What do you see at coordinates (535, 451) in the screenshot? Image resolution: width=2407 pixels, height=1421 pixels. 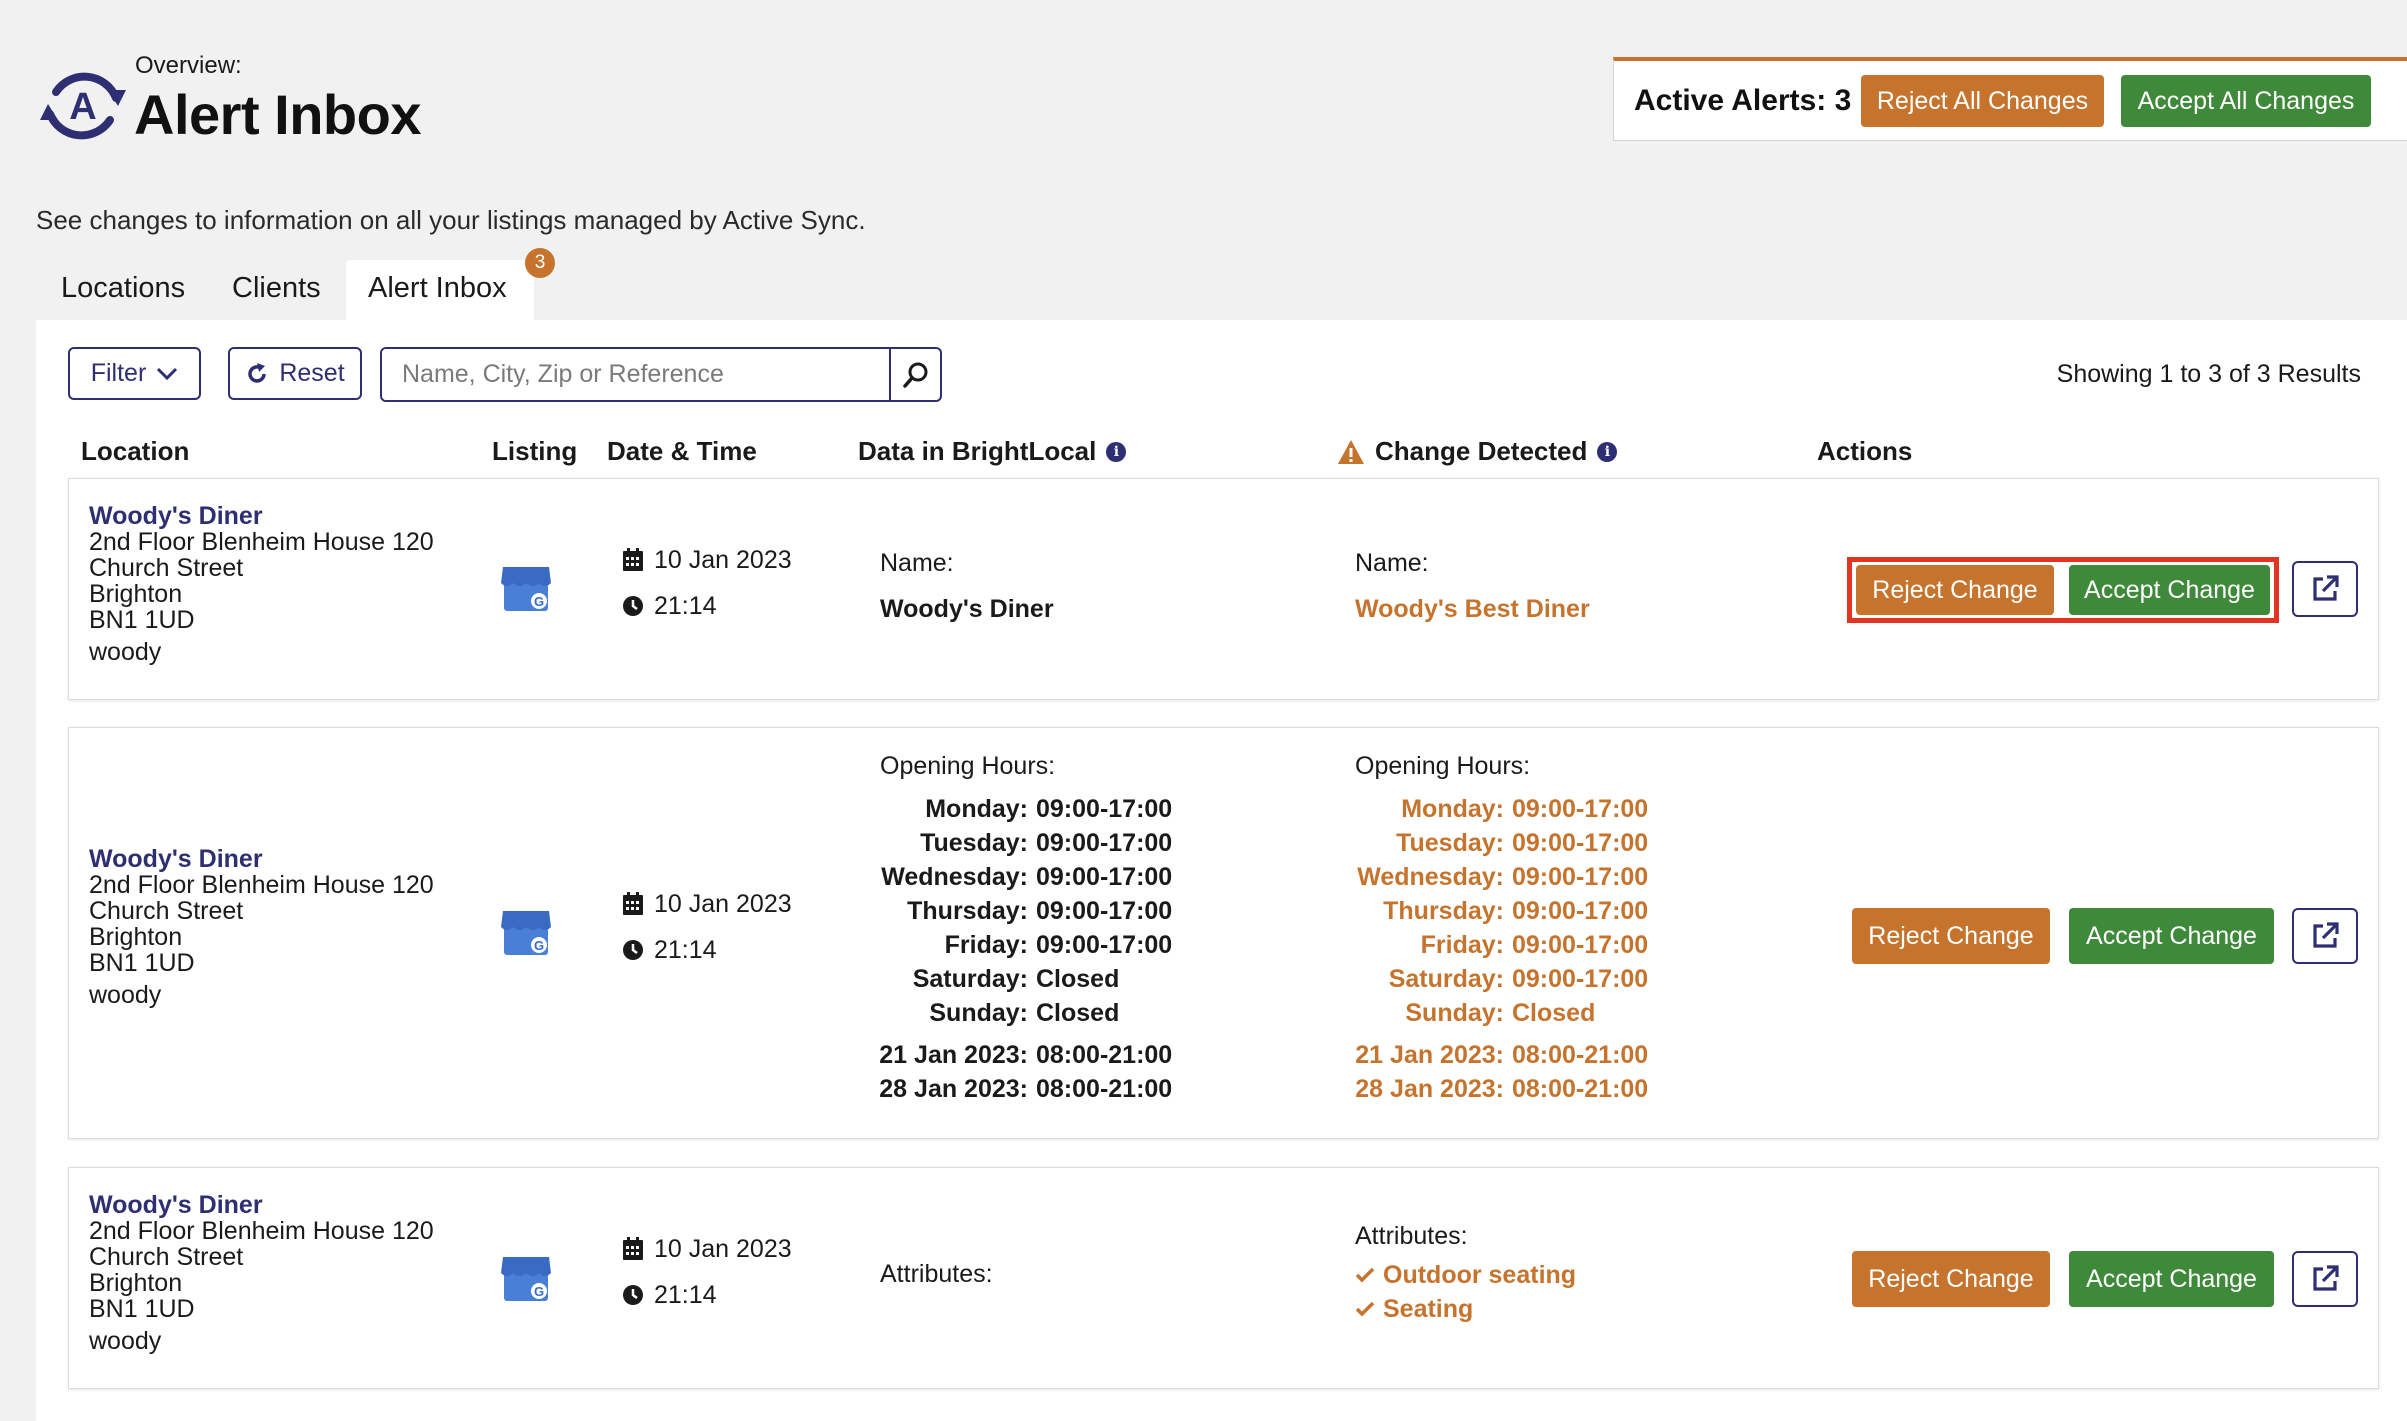 I see `column-header-listing: Listing` at bounding box center [535, 451].